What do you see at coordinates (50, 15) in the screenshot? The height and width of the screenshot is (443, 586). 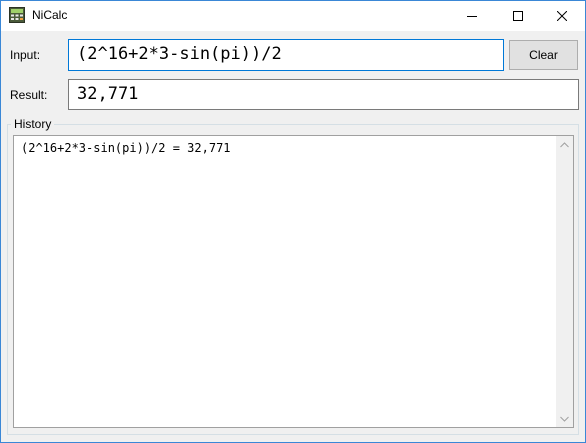 I see `window-title: NiCalc` at bounding box center [50, 15].